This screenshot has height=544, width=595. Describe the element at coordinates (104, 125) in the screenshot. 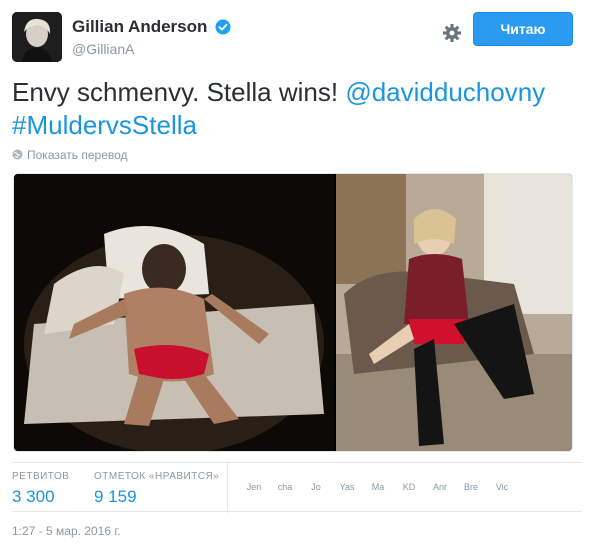

I see `hashtag-link: #MuldervsStella` at that location.